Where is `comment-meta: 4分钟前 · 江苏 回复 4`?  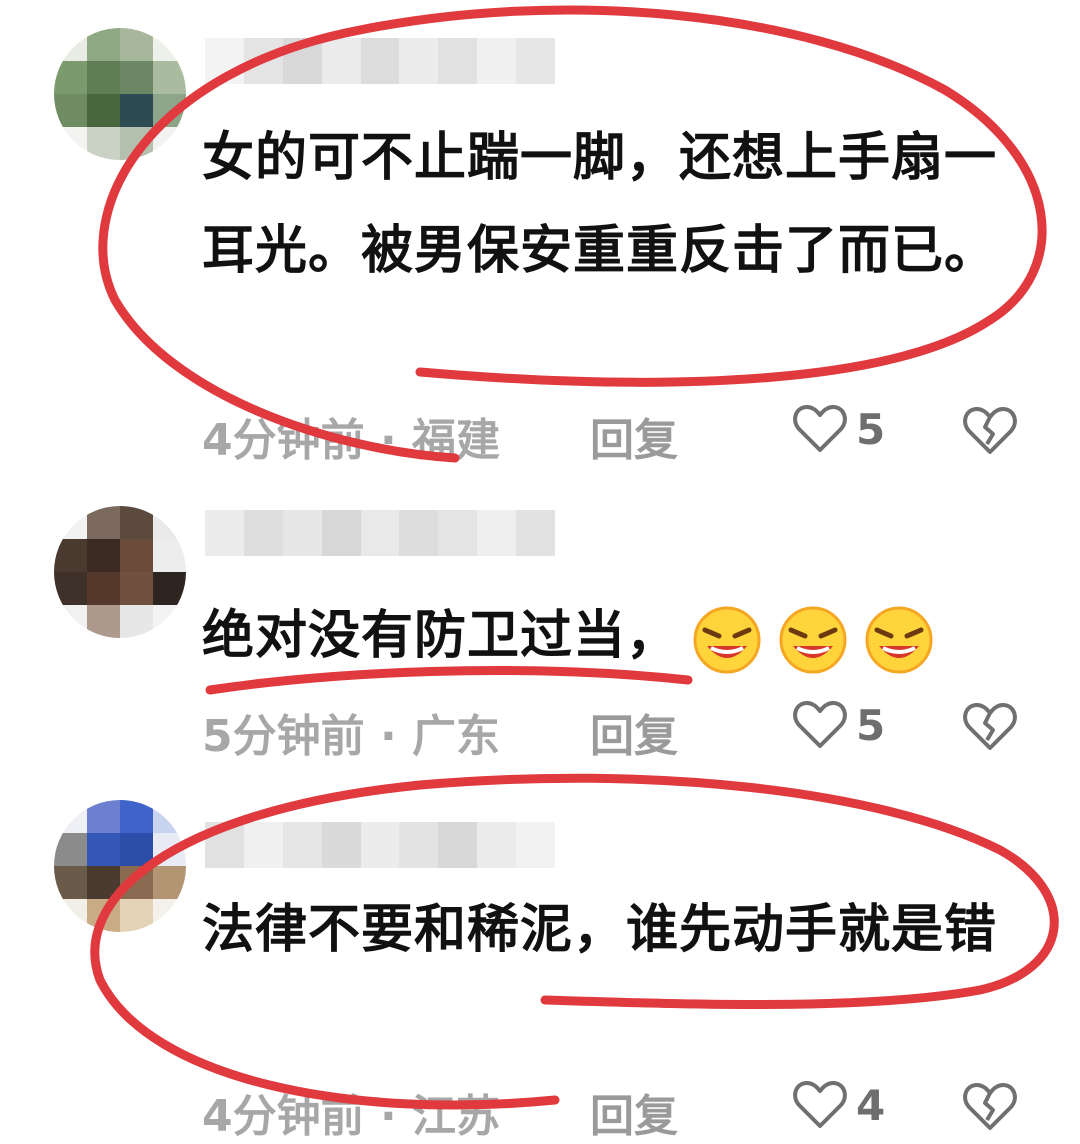 comment-meta: 4分钟前 · 江苏 回复 4 is located at coordinates (622, 1111).